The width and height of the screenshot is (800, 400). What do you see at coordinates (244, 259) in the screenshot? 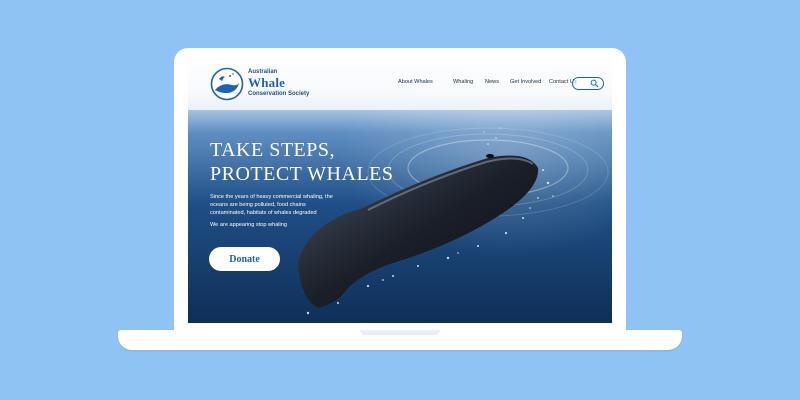
I see `donate-button: Donate` at bounding box center [244, 259].